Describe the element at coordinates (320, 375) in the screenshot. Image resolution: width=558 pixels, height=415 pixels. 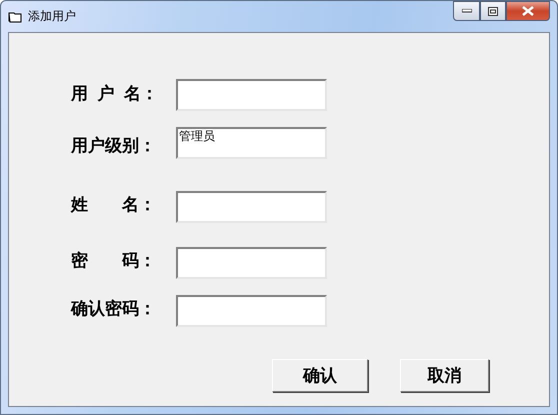
I see `confirm-button: 确认` at that location.